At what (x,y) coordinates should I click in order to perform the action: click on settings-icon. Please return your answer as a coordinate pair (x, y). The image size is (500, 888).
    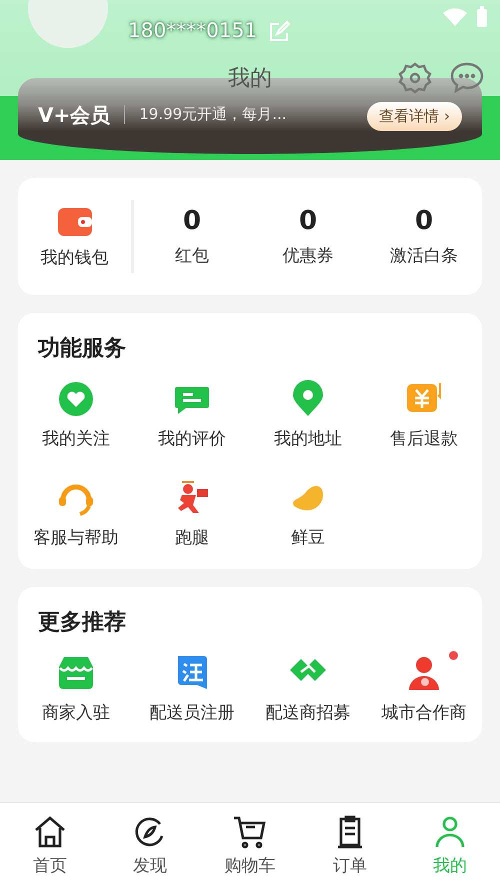
    Looking at the image, I should click on (415, 78).